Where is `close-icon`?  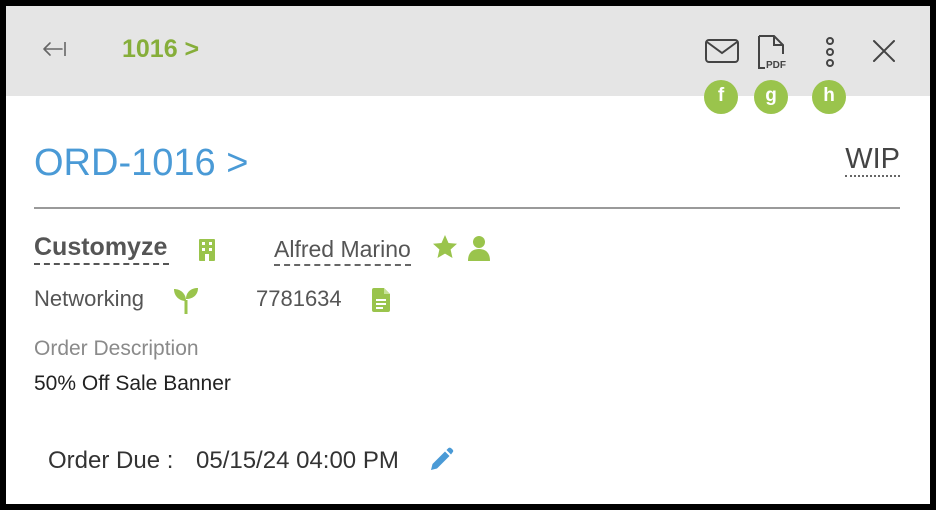 close-icon is located at coordinates (884, 51).